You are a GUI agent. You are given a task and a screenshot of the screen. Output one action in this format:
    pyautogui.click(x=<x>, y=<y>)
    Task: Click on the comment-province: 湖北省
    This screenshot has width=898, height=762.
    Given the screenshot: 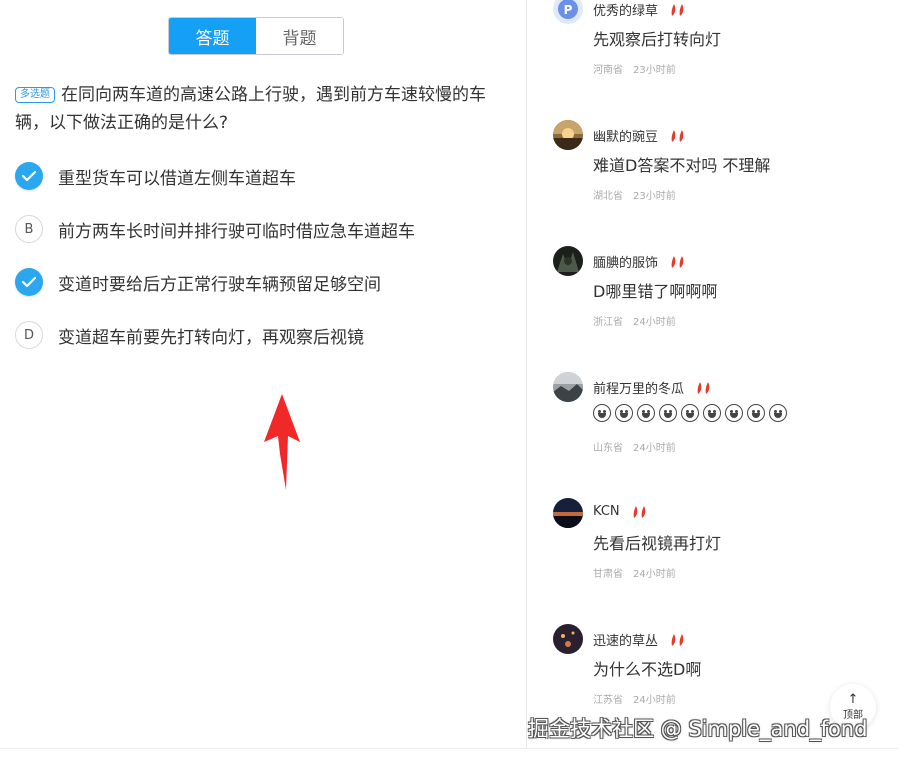 What is the action you would take?
    pyautogui.click(x=608, y=196)
    